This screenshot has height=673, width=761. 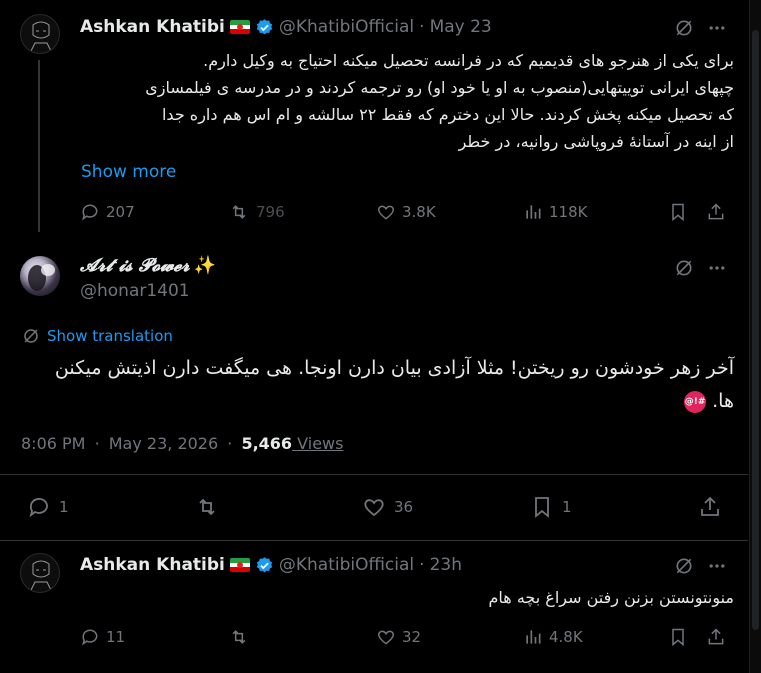 I want to click on like-button: 32, so click(x=398, y=637).